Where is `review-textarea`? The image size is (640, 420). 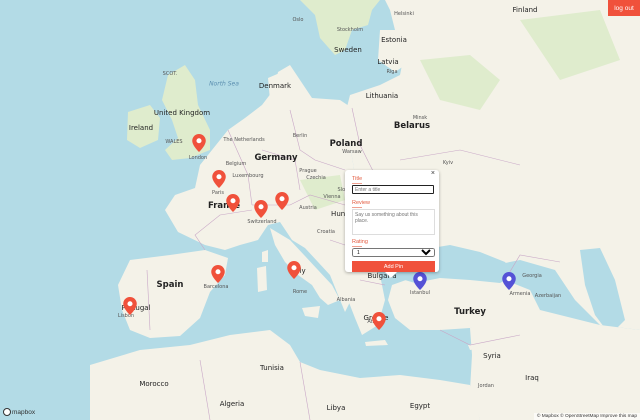
review-textarea is located at coordinates (393, 222).